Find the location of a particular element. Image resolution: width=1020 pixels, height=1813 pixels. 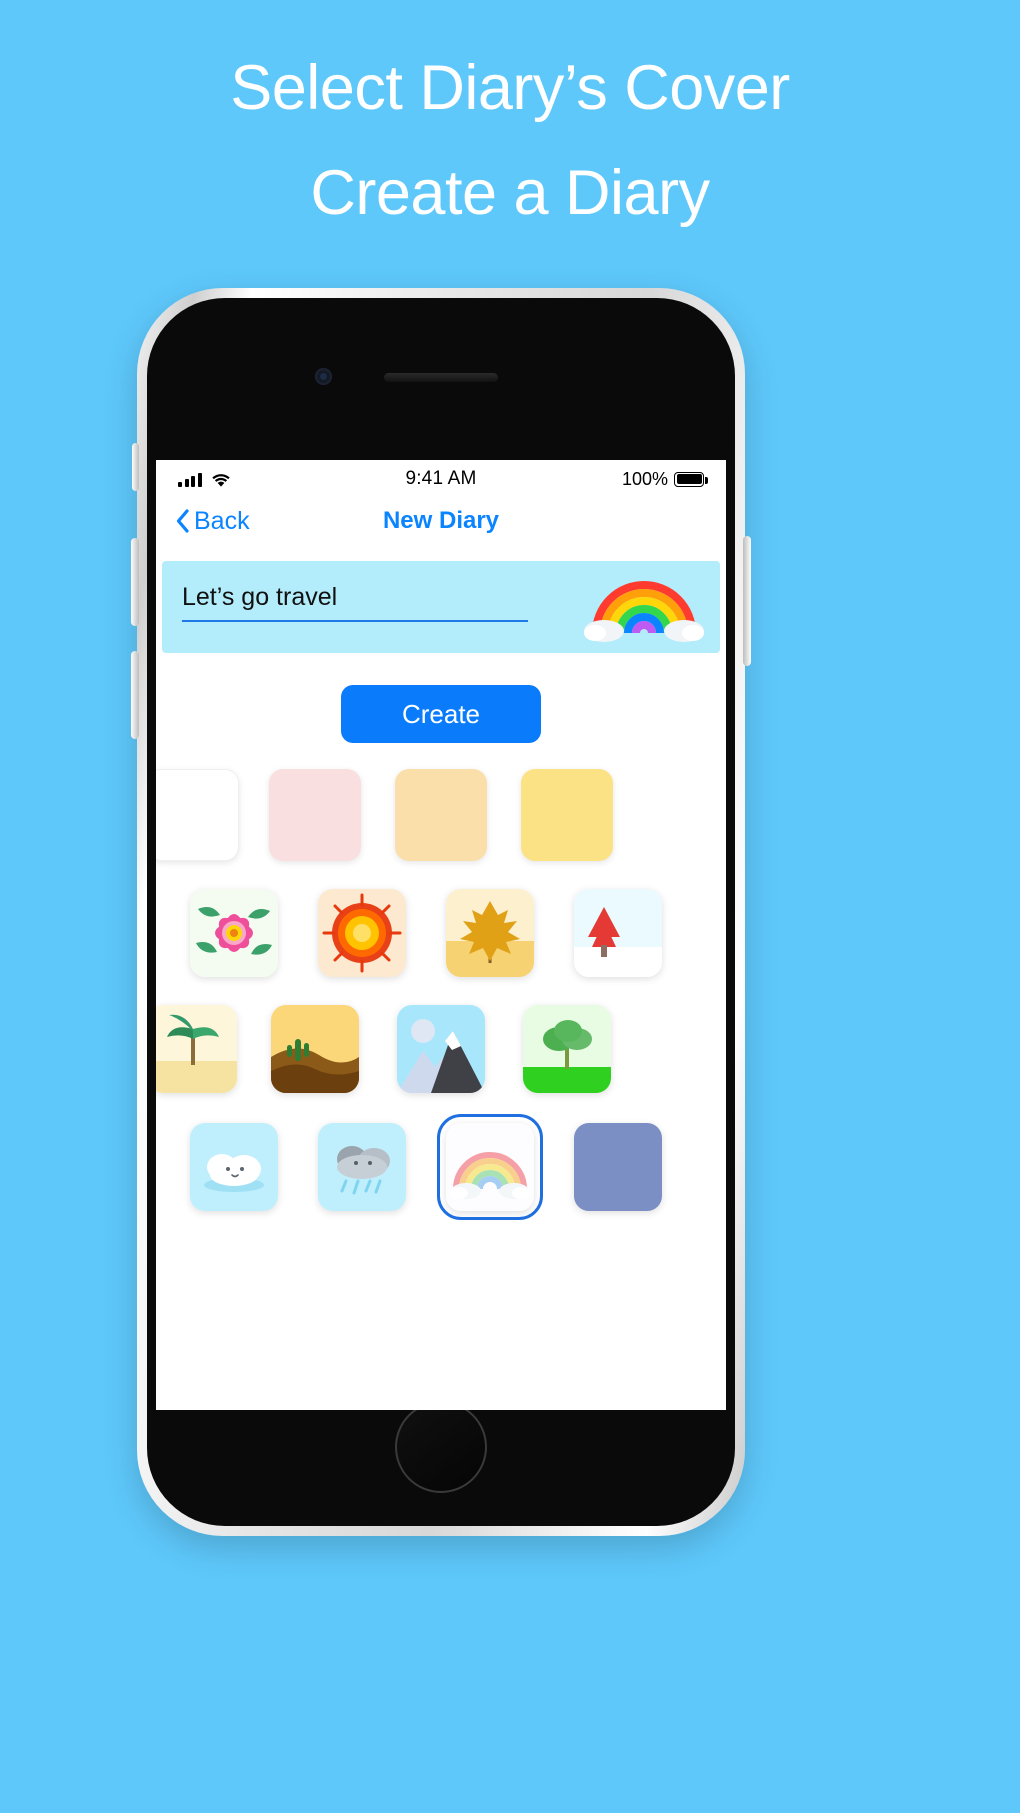

beach-palm-icon is located at coordinates (196, 1049).